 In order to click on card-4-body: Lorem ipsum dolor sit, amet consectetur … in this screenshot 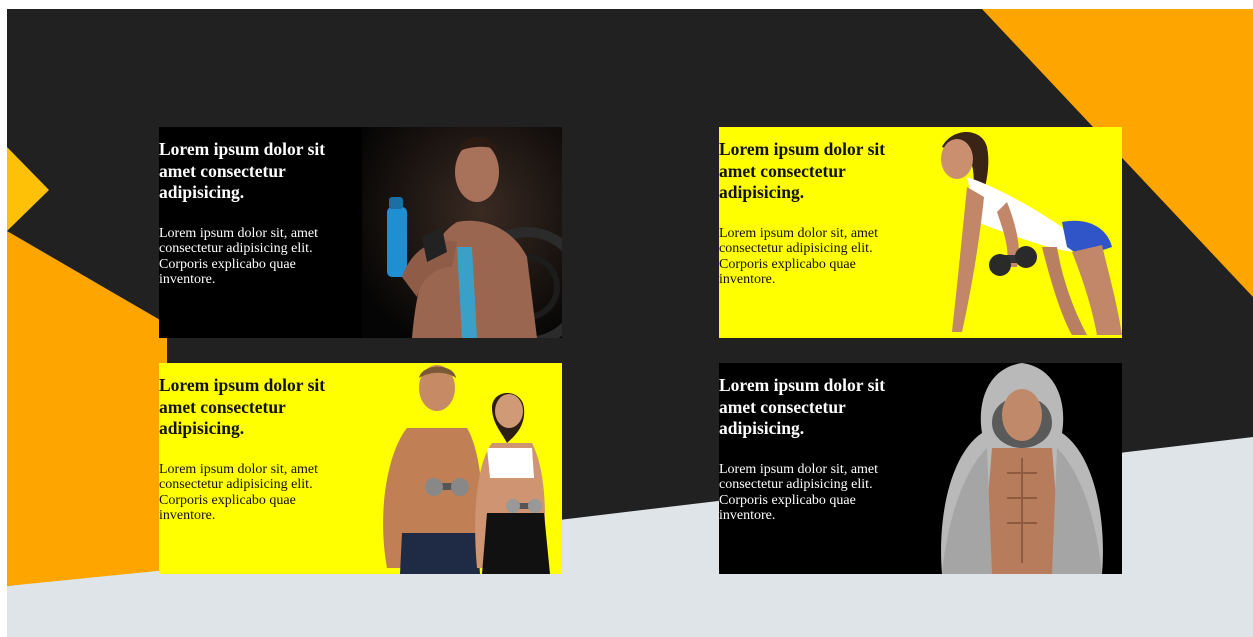, I will do `click(799, 492)`.